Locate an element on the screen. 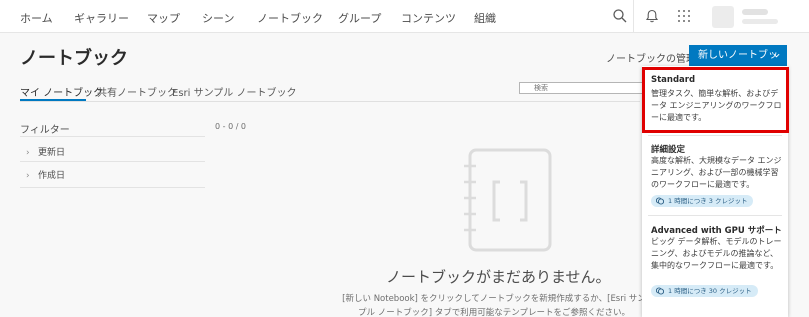 The width and height of the screenshot is (809, 317). option-advanced-credit-label: 1 時間につき 3 クレジット is located at coordinates (708, 201).